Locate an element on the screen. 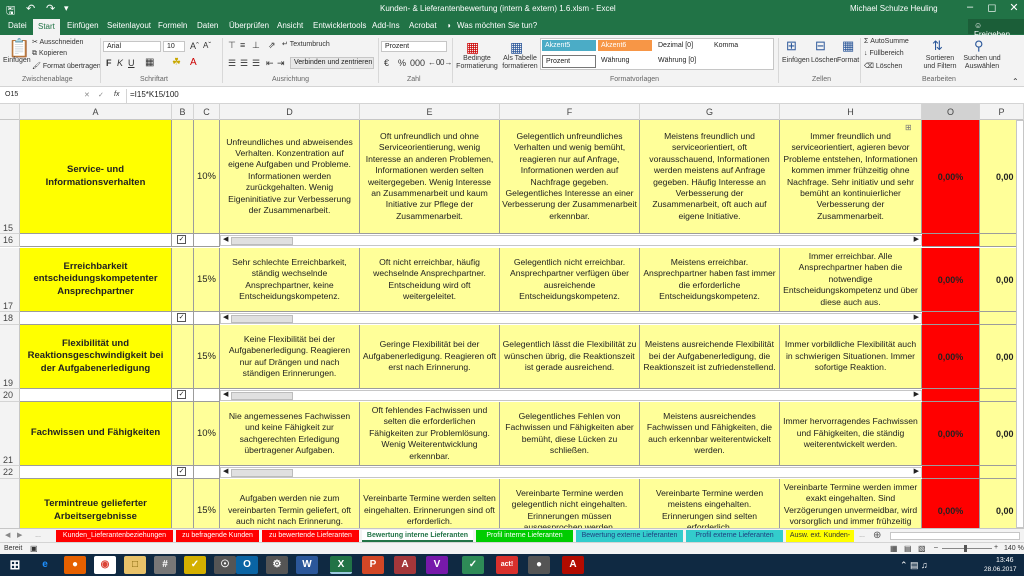 This screenshot has width=1024, height=576. checkmark-app-icon: ✓ is located at coordinates (473, 565).